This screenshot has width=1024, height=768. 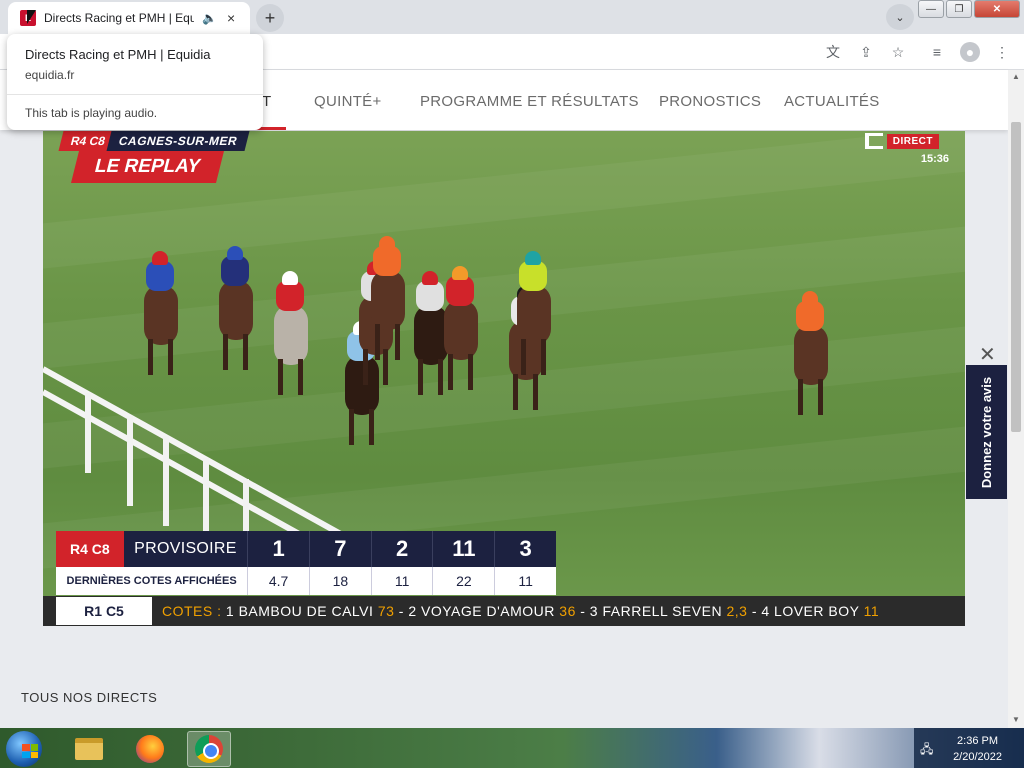 What do you see at coordinates (512, 748) in the screenshot?
I see `windows-taskbar: 🖧 2:36 PM 2/20/2022` at bounding box center [512, 748].